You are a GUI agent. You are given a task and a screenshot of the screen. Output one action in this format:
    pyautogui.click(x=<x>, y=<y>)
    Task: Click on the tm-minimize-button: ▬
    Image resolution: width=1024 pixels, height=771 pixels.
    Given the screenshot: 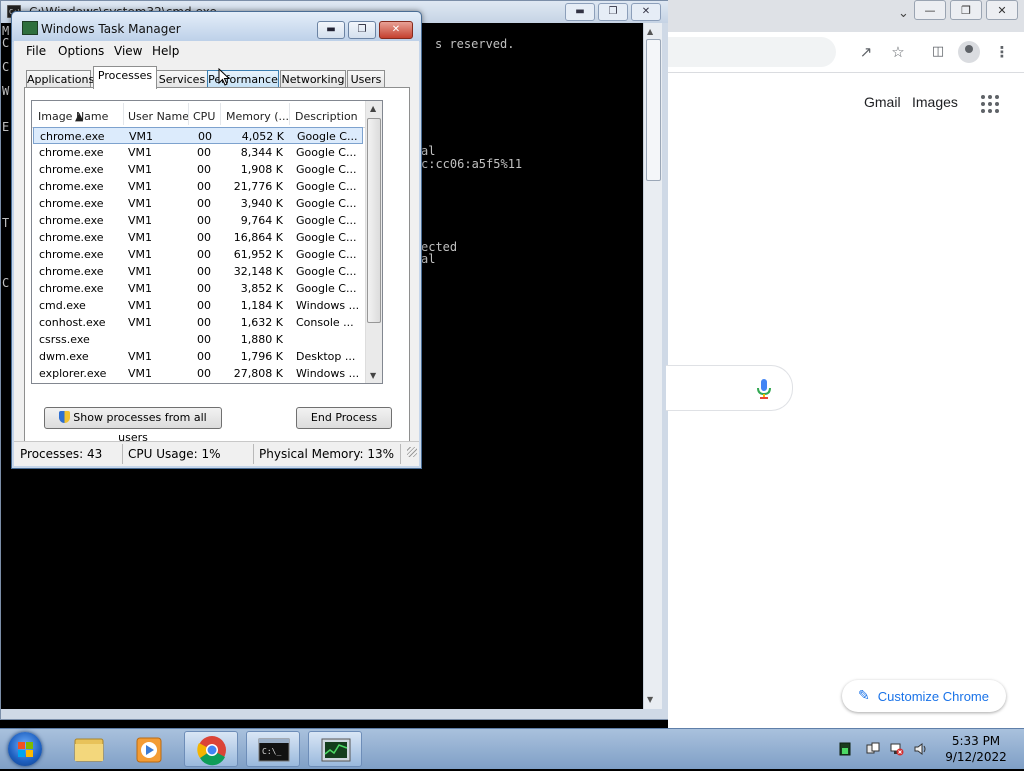 What is the action you would take?
    pyautogui.click(x=331, y=30)
    